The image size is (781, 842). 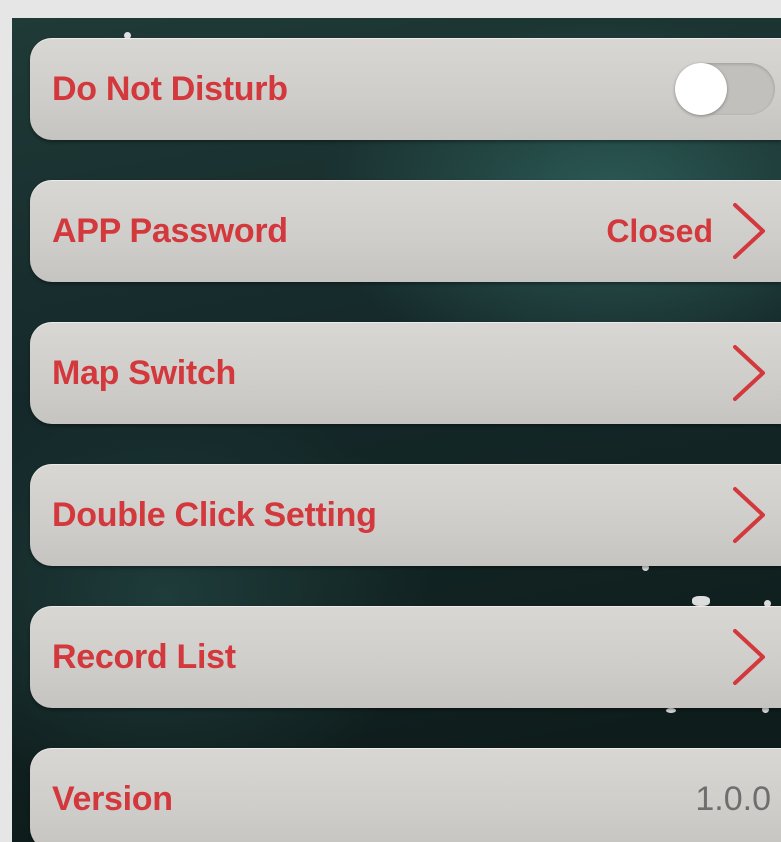 What do you see at coordinates (405, 515) in the screenshot?
I see `settings-item-double-click-setting: Double Click Setting` at bounding box center [405, 515].